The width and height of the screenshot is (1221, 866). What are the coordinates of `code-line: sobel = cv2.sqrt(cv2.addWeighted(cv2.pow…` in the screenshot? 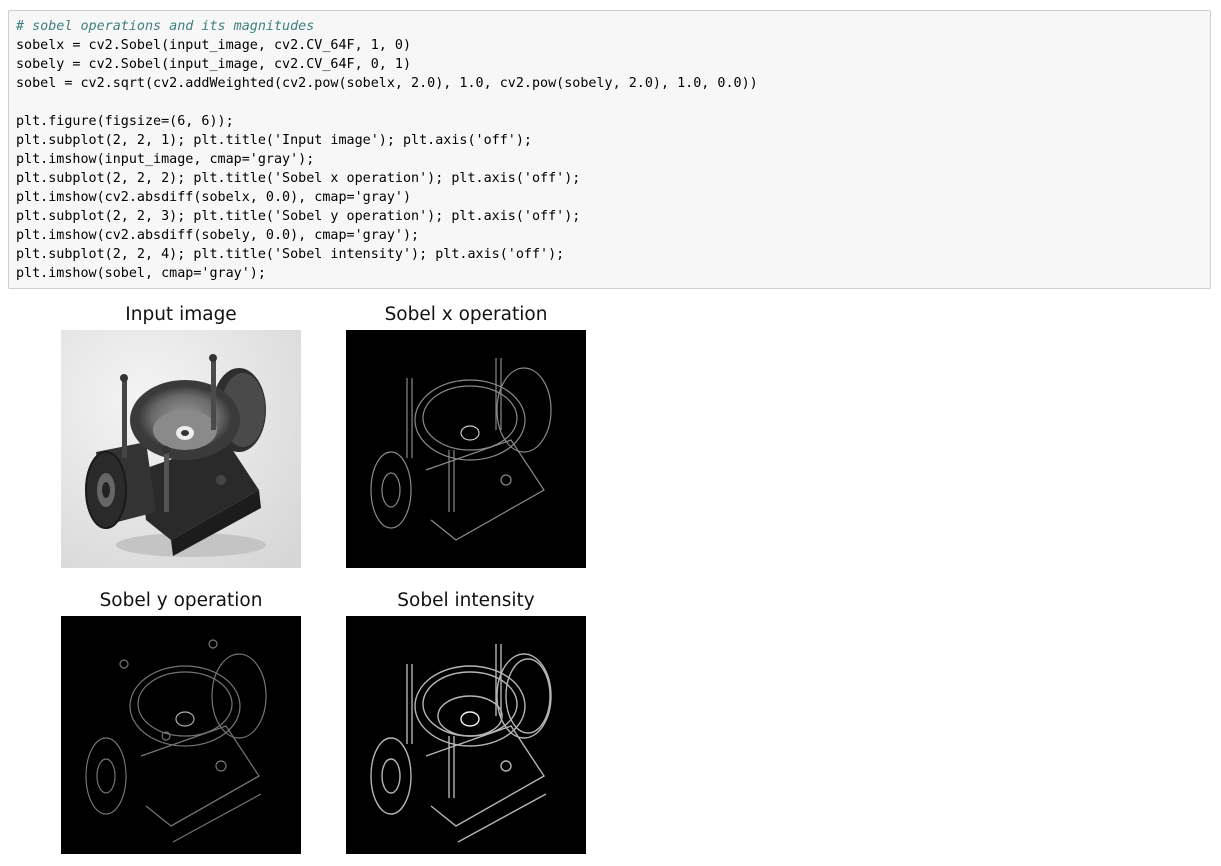 It's located at (387, 83).